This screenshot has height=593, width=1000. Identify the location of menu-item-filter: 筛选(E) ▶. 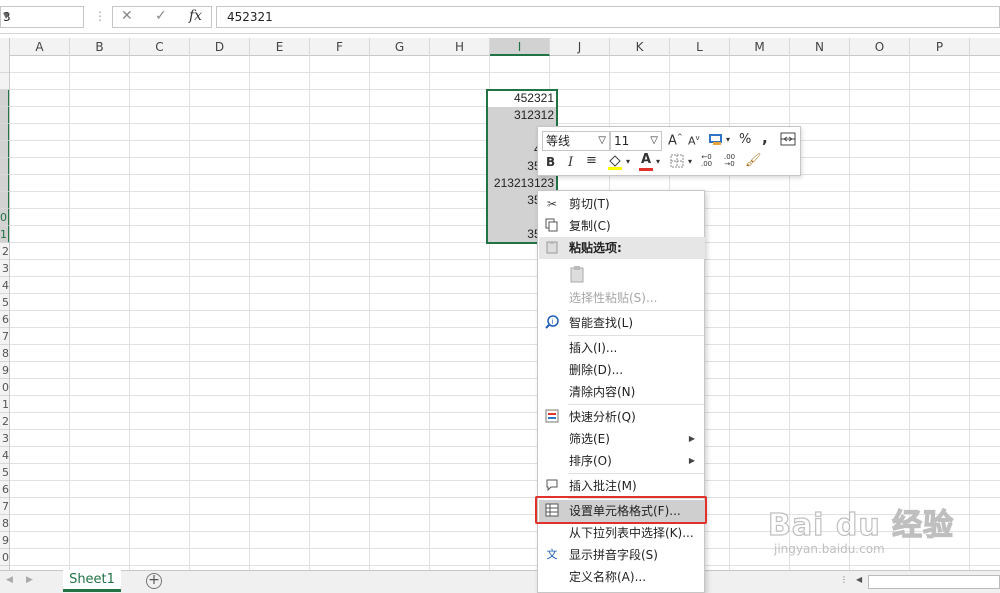
(622, 439).